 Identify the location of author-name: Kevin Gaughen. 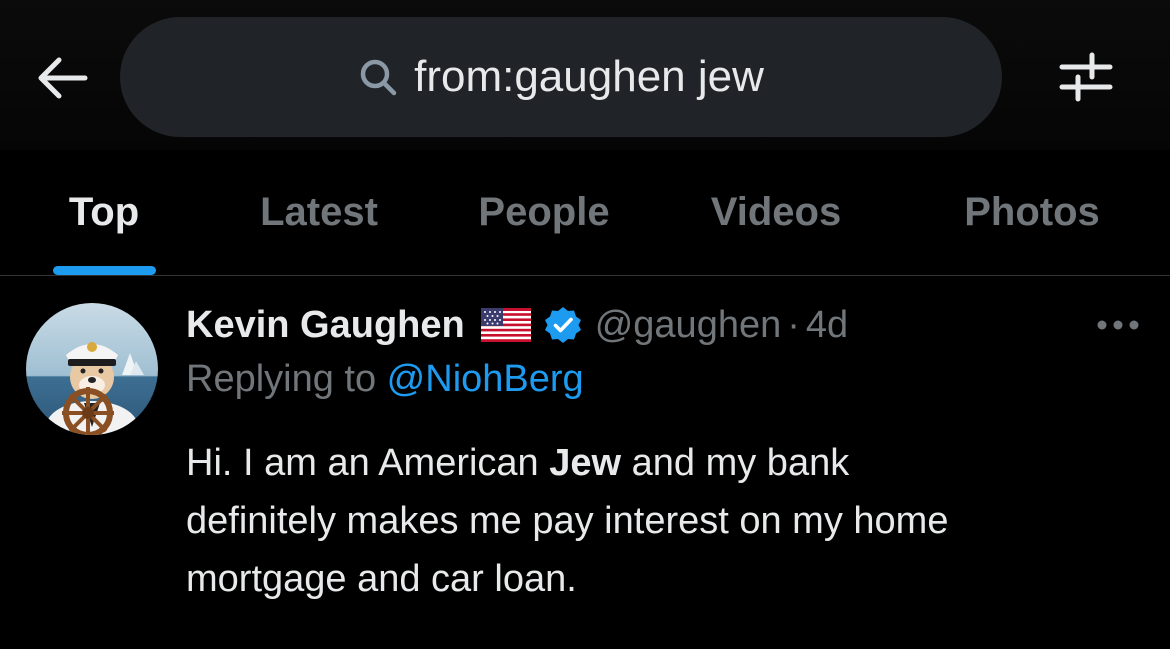
(325, 325).